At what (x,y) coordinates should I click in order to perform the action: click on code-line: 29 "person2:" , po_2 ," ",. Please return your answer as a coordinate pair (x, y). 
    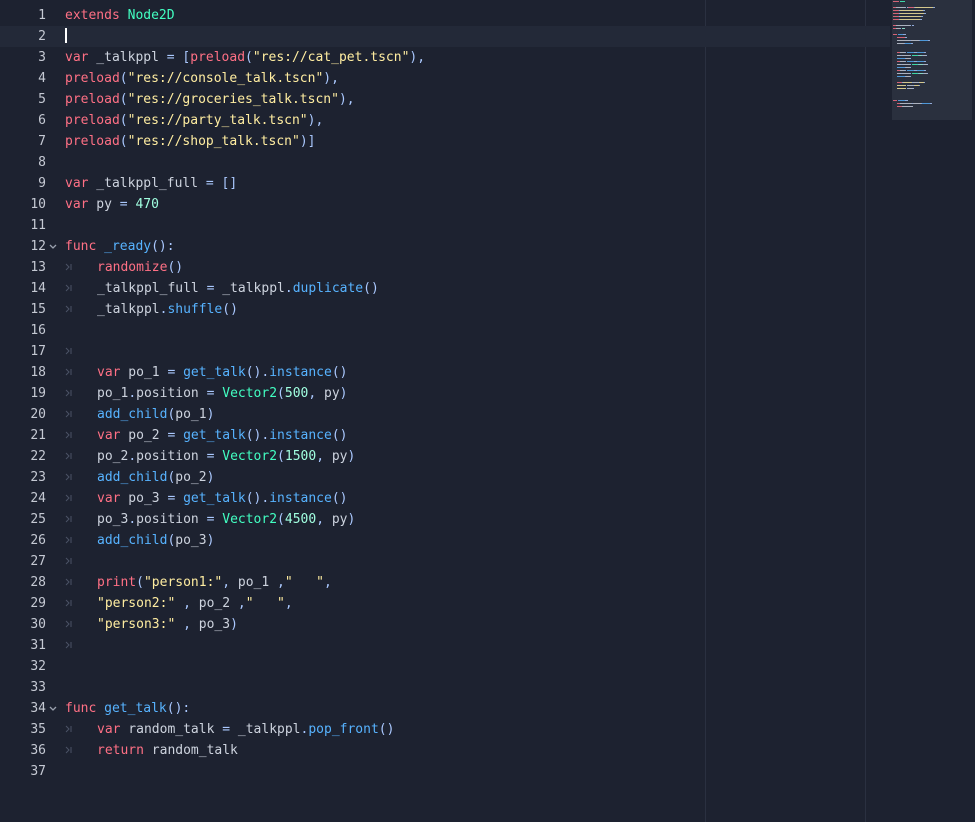
    Looking at the image, I should click on (445, 603).